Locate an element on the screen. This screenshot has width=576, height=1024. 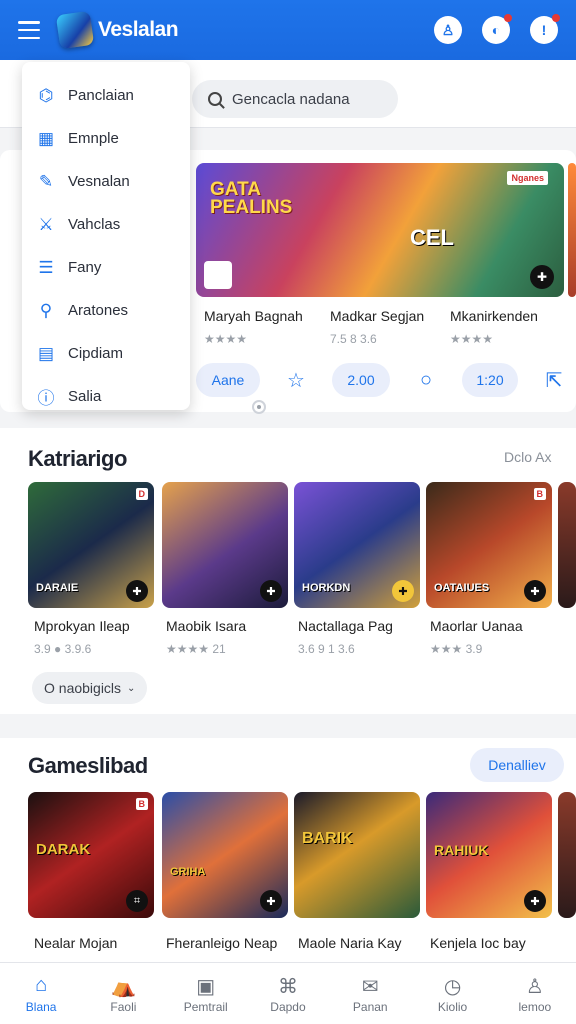
nav-item-clock: ◷ Kiolio is located at coordinates (452, 993).